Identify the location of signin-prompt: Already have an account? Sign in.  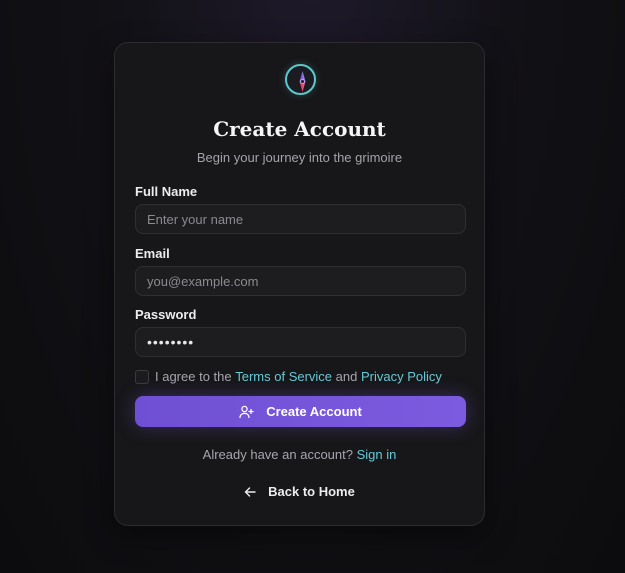
(299, 454).